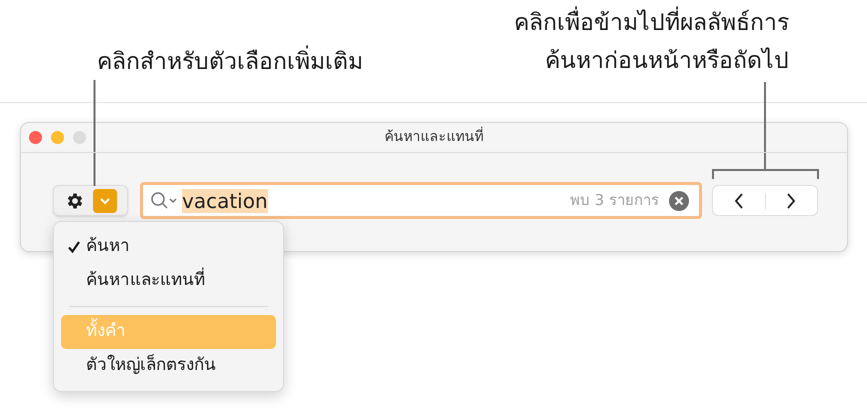 Image resolution: width=867 pixels, height=415 pixels. I want to click on match-count: พบ 3 รายการ, so click(614, 201).